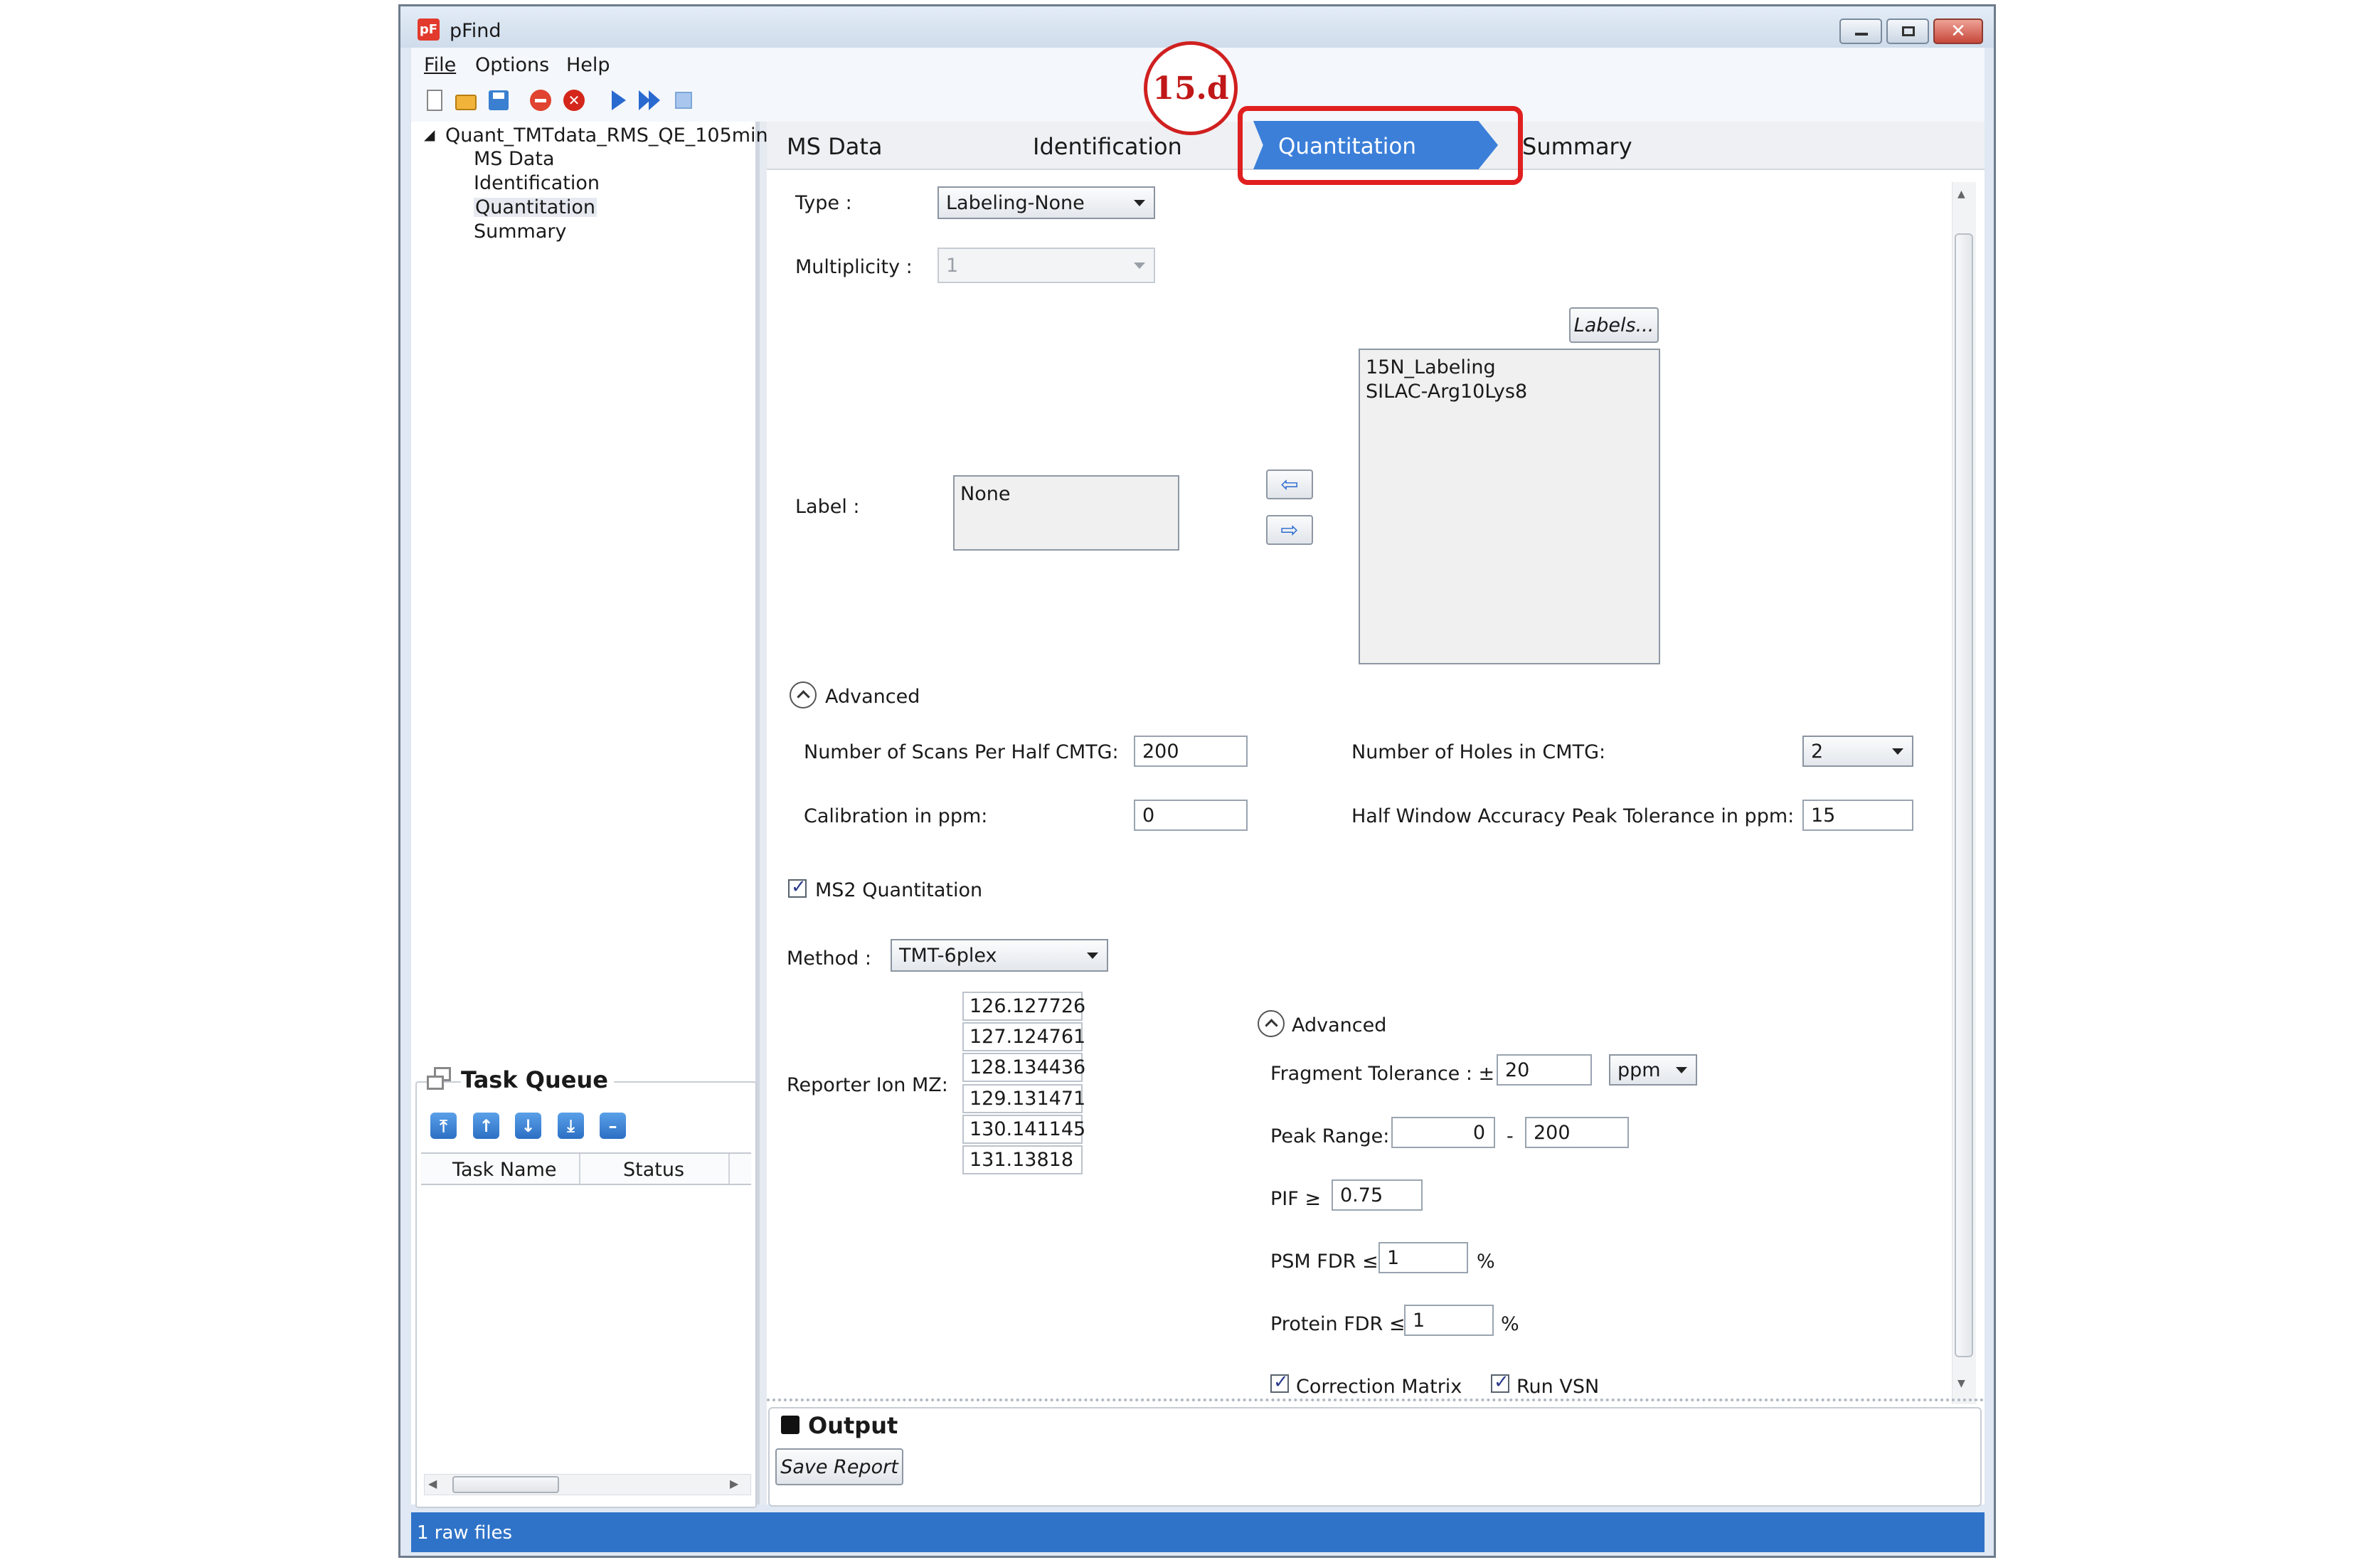 This screenshot has width=2380, height=1560. Describe the element at coordinates (1330, 1136) in the screenshot. I see `peak-range-label: Peak Range:` at that location.